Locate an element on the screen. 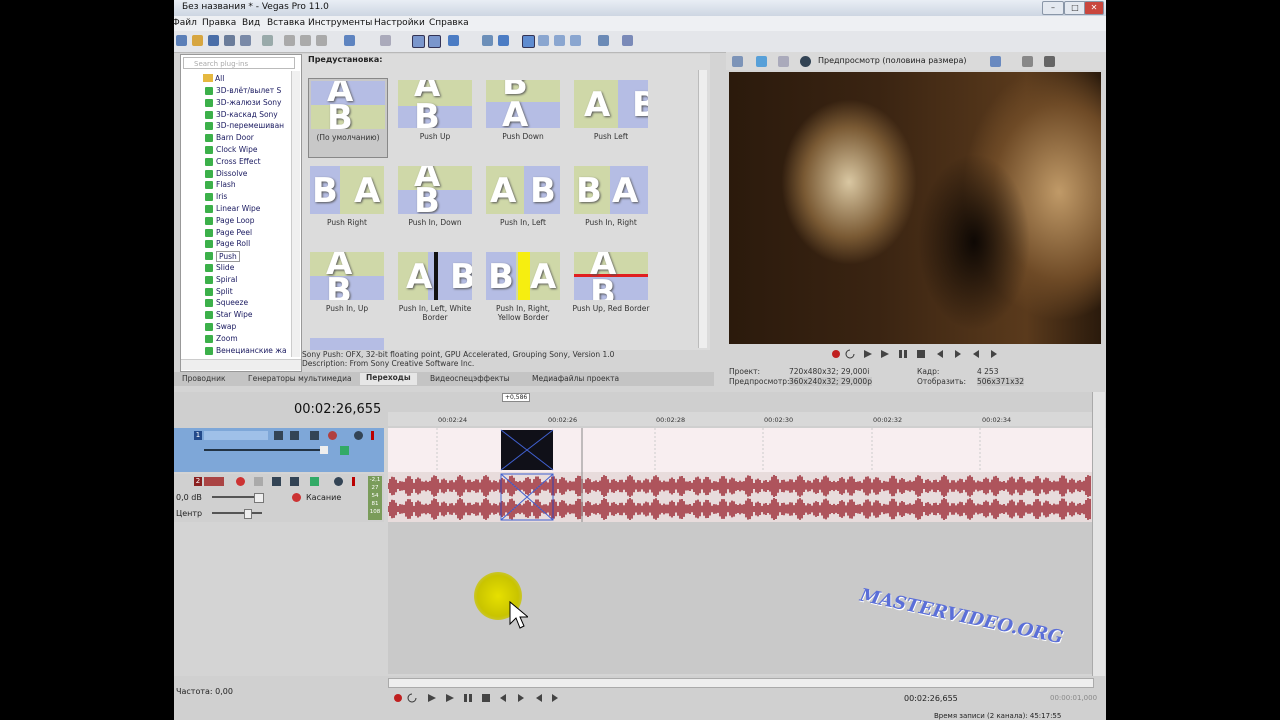 The width and height of the screenshot is (1280, 720). menu-tools: Инструменты is located at coordinates (340, 23).